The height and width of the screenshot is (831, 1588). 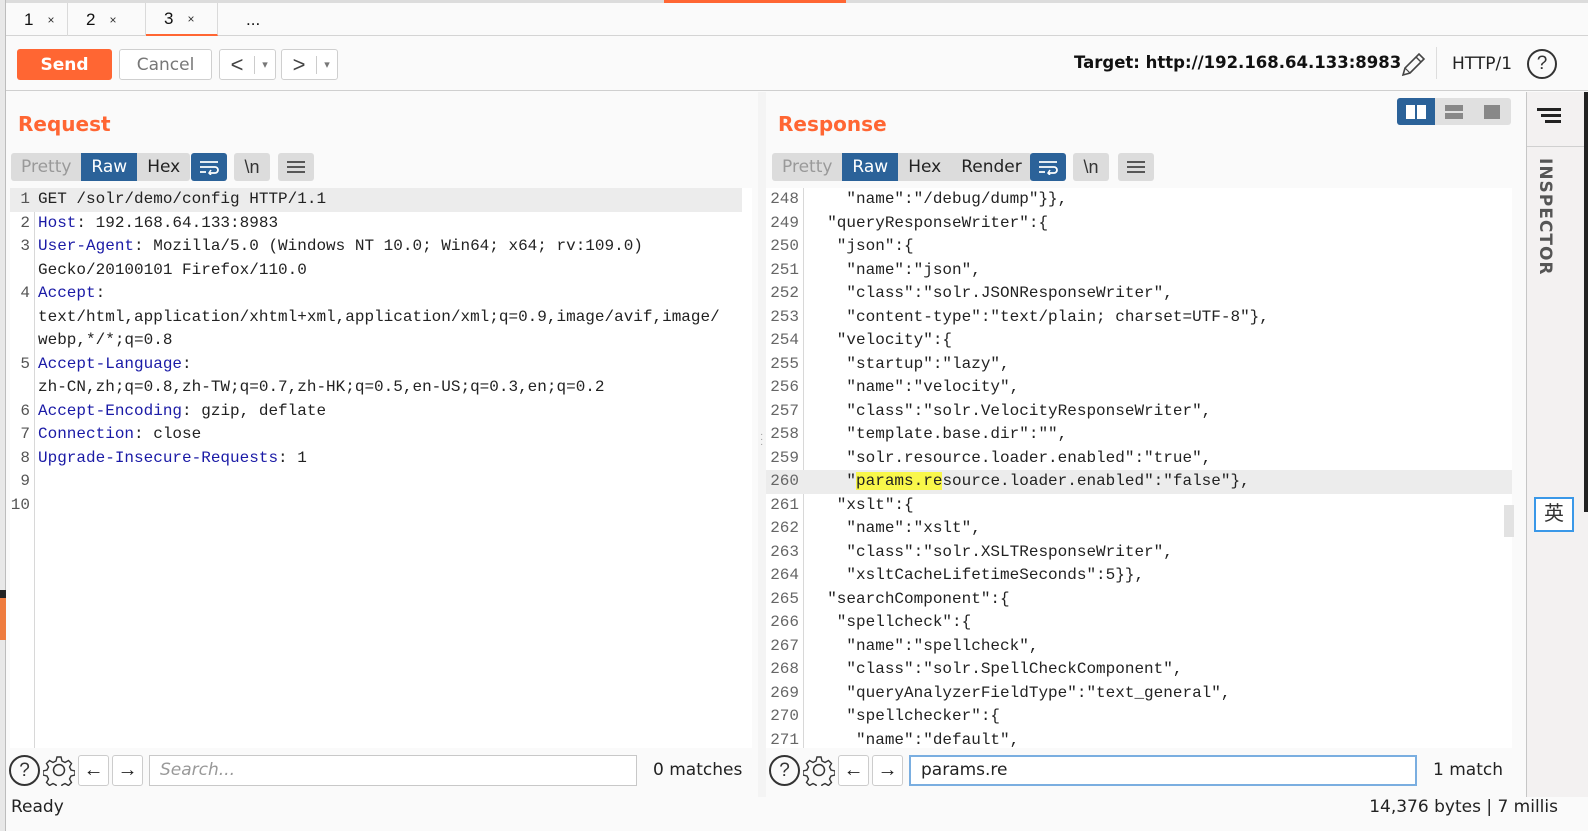 I want to click on line-content: GET /solr/demo/config HTTP/1.1, so click(x=182, y=200).